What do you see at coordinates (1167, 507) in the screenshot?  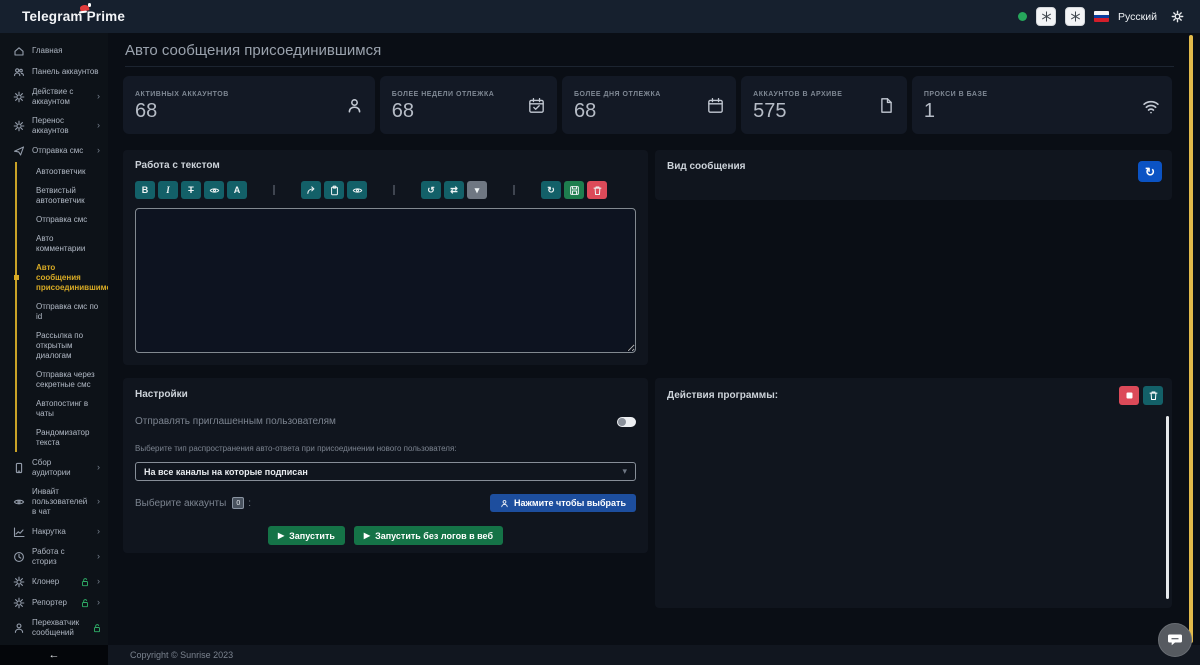 I see `log-scrollbar` at bounding box center [1167, 507].